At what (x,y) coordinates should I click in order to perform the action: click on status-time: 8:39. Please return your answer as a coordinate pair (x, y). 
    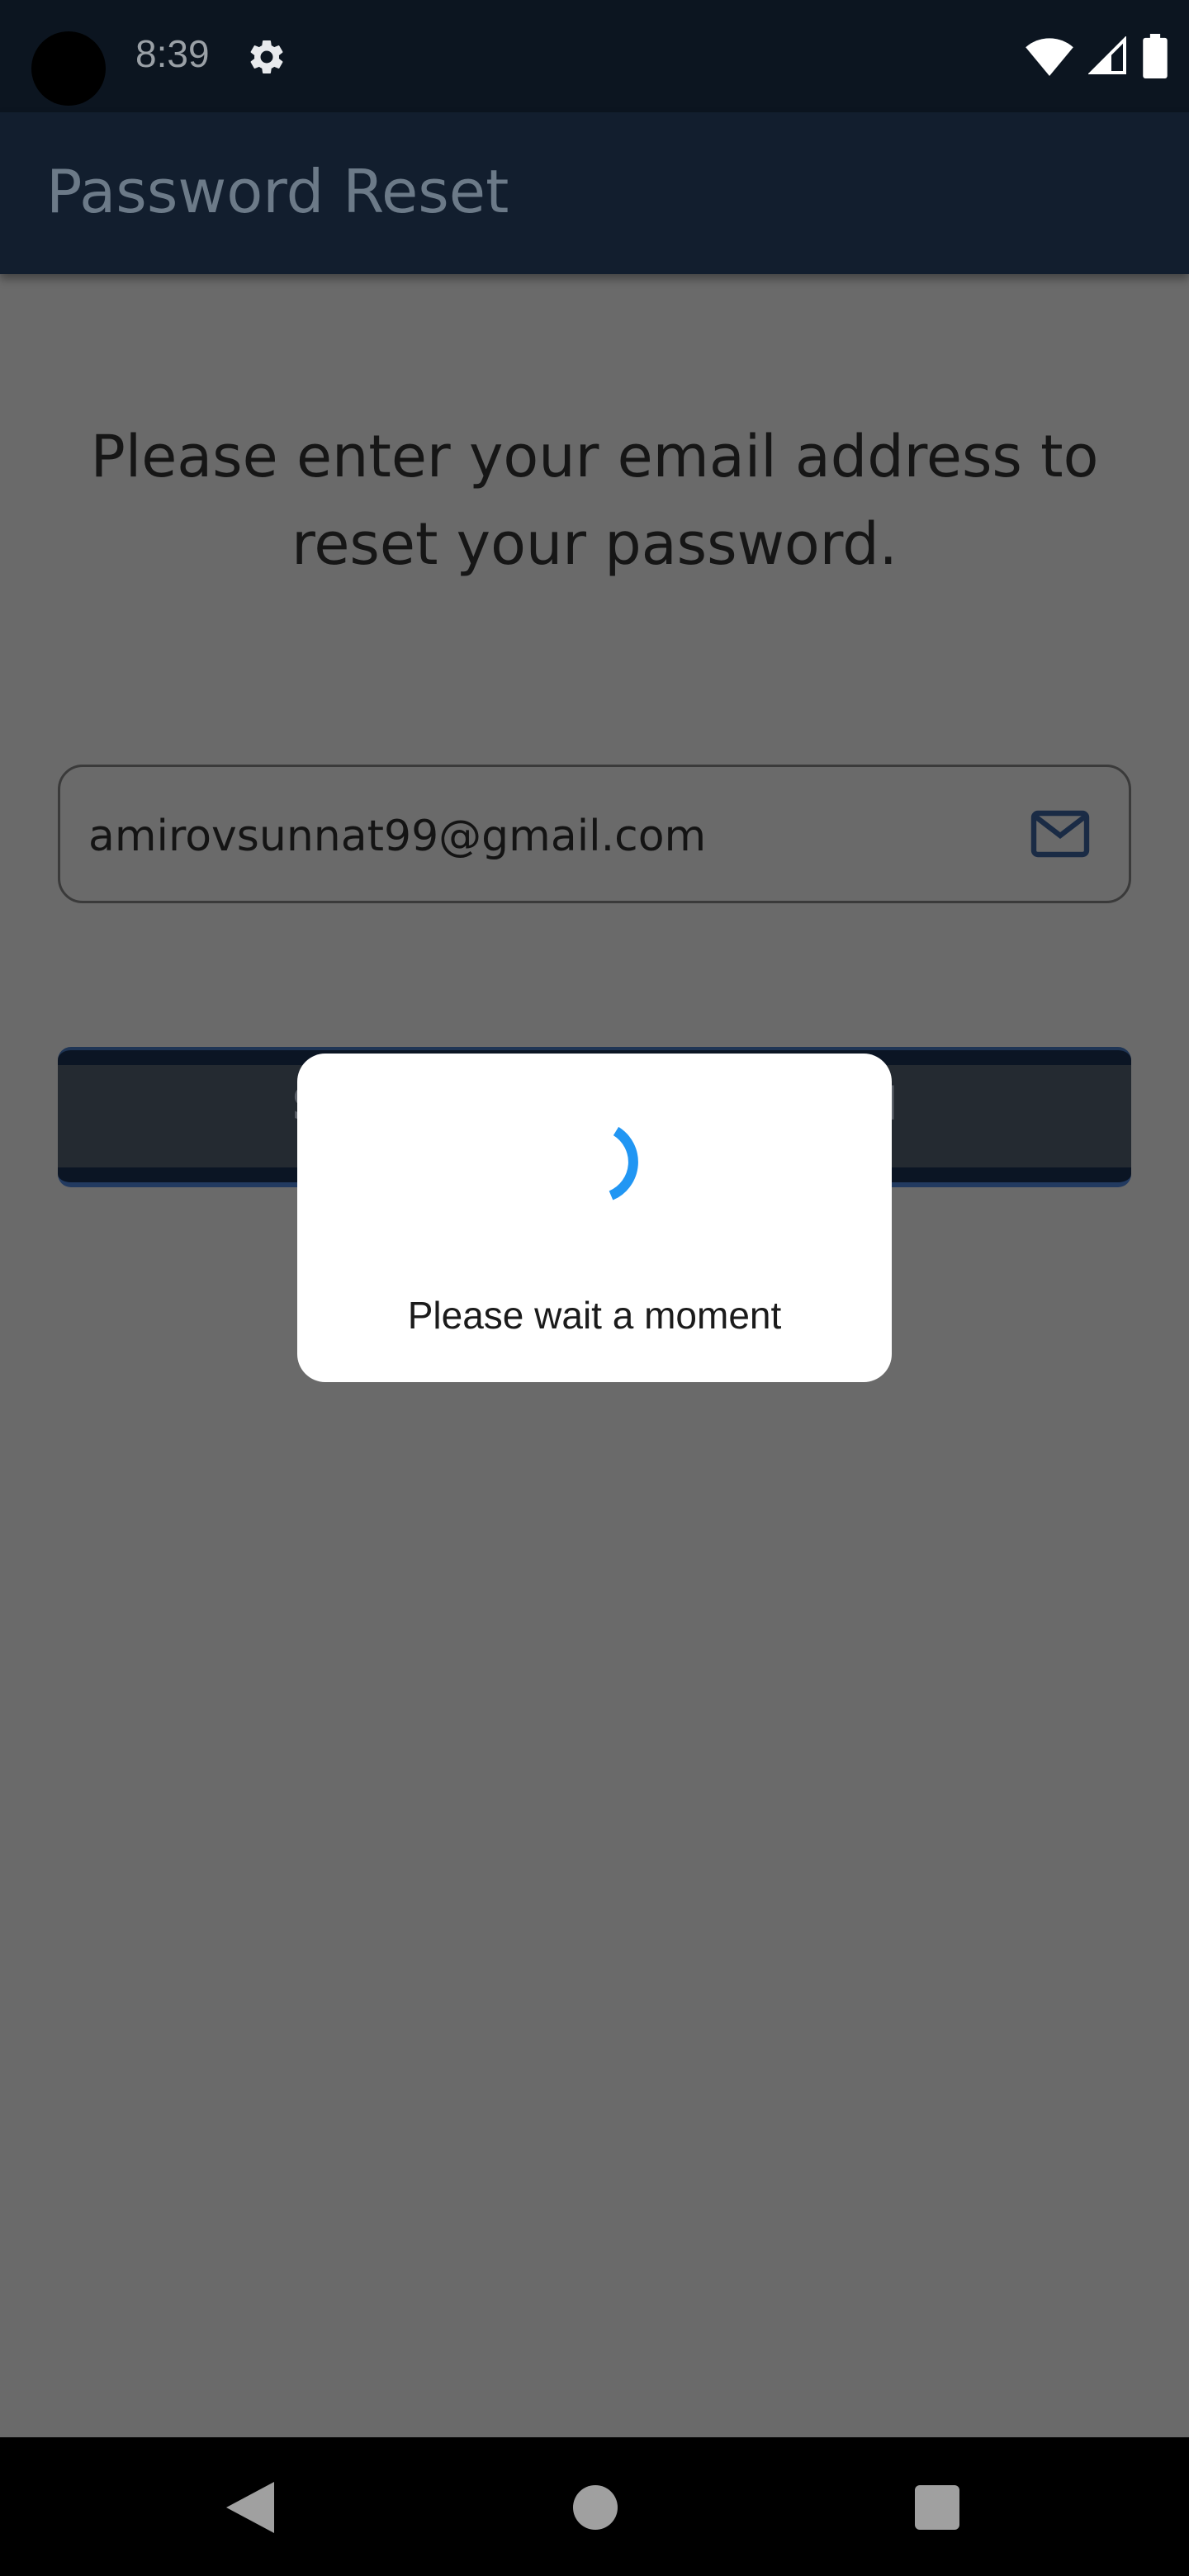
    Looking at the image, I should click on (172, 53).